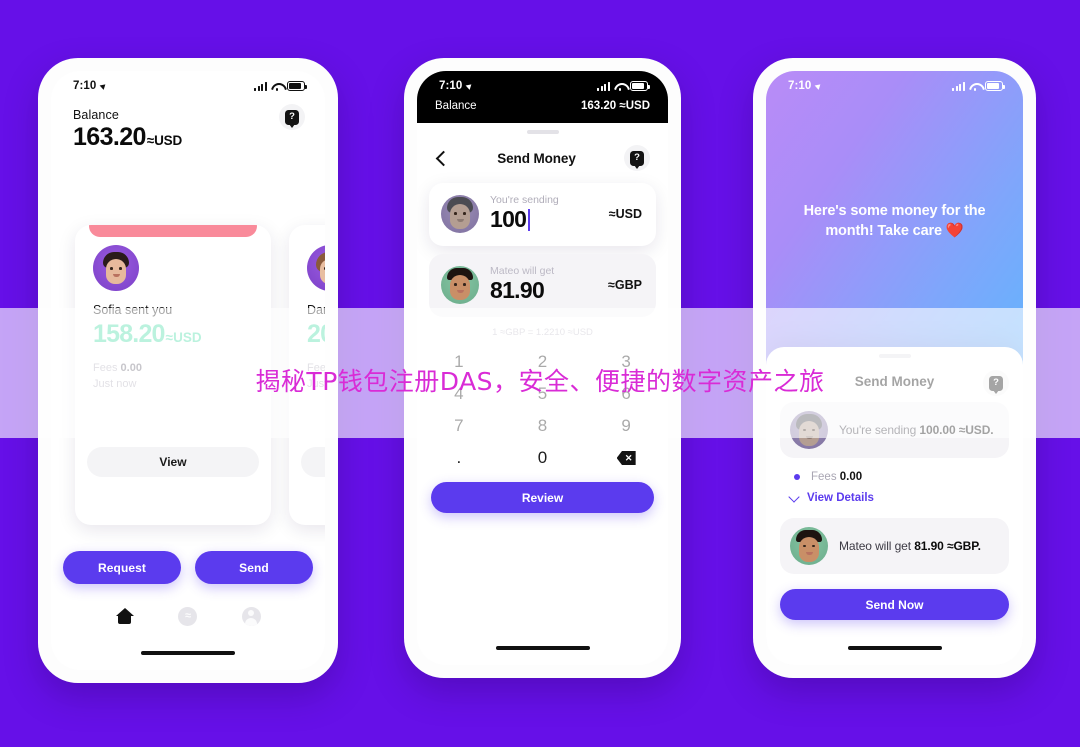  I want to click on tab-wallet: ≈, so click(188, 616).